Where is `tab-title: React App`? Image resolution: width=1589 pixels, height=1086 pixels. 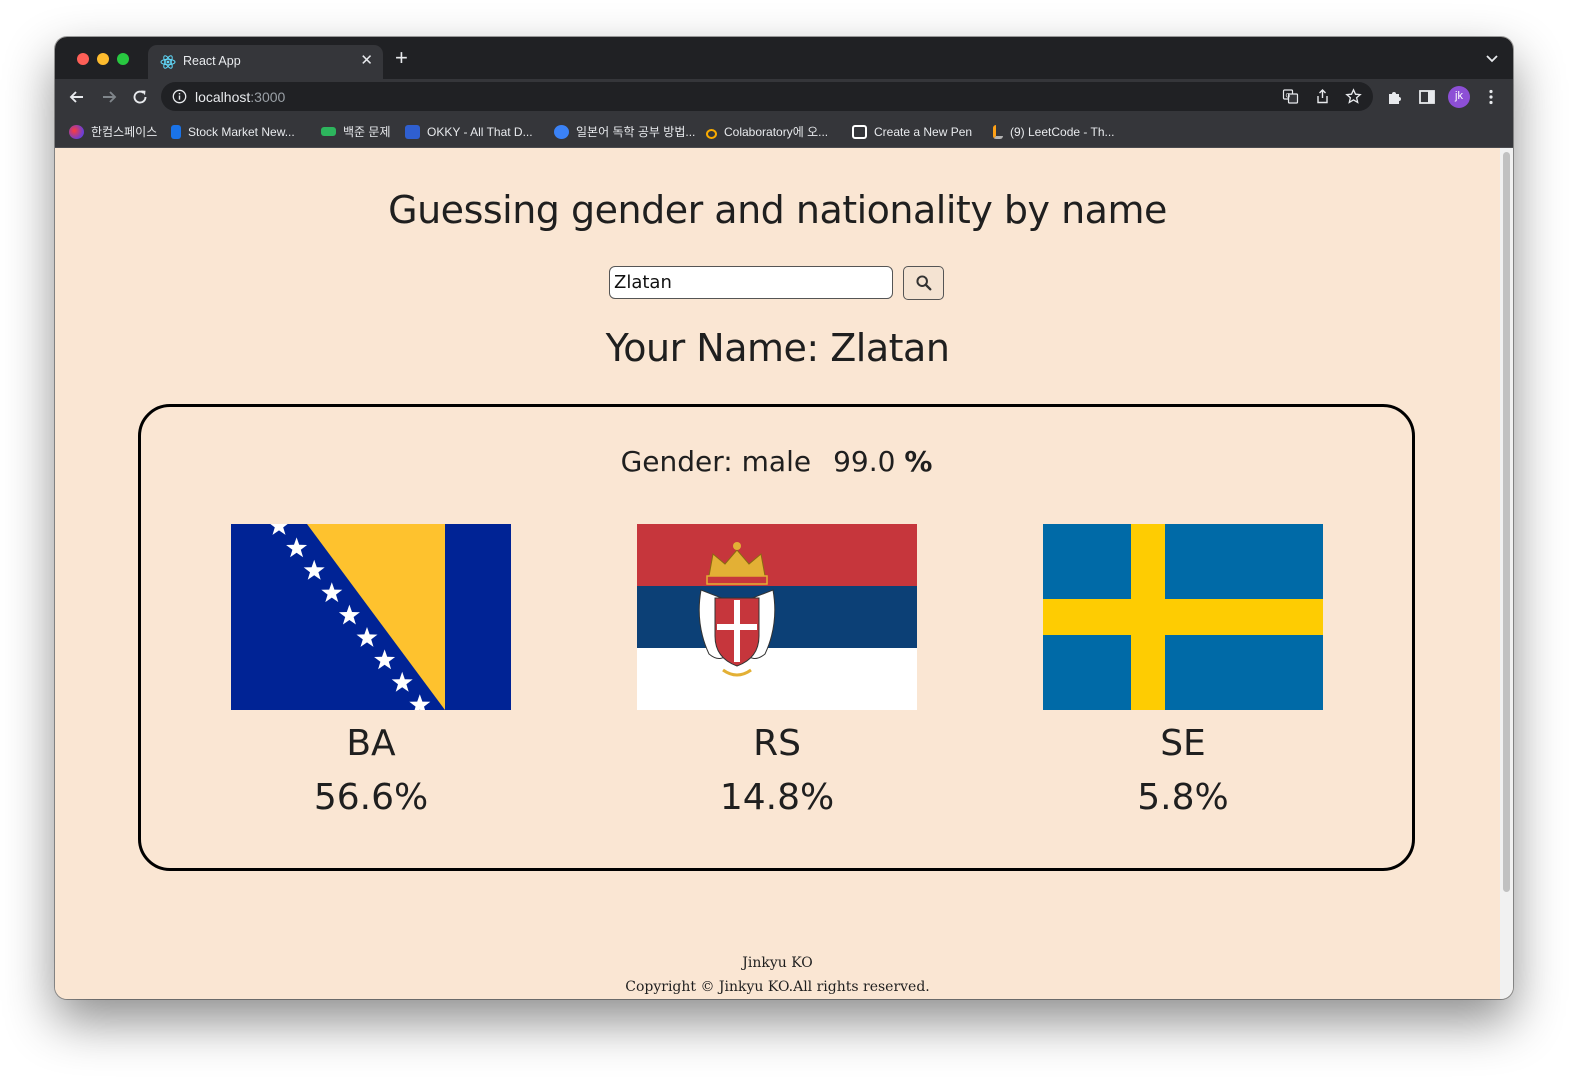 tab-title: React App is located at coordinates (212, 61).